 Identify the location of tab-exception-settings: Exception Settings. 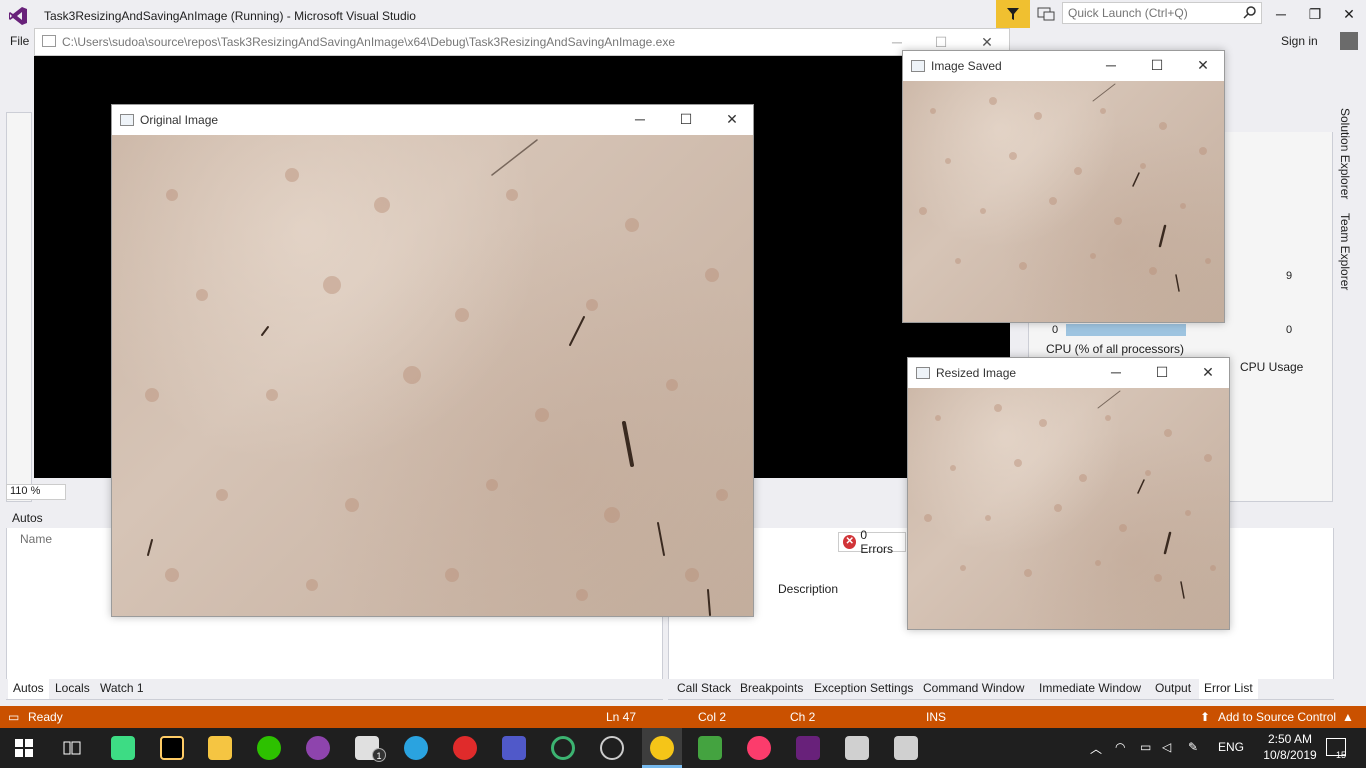
(863, 689).